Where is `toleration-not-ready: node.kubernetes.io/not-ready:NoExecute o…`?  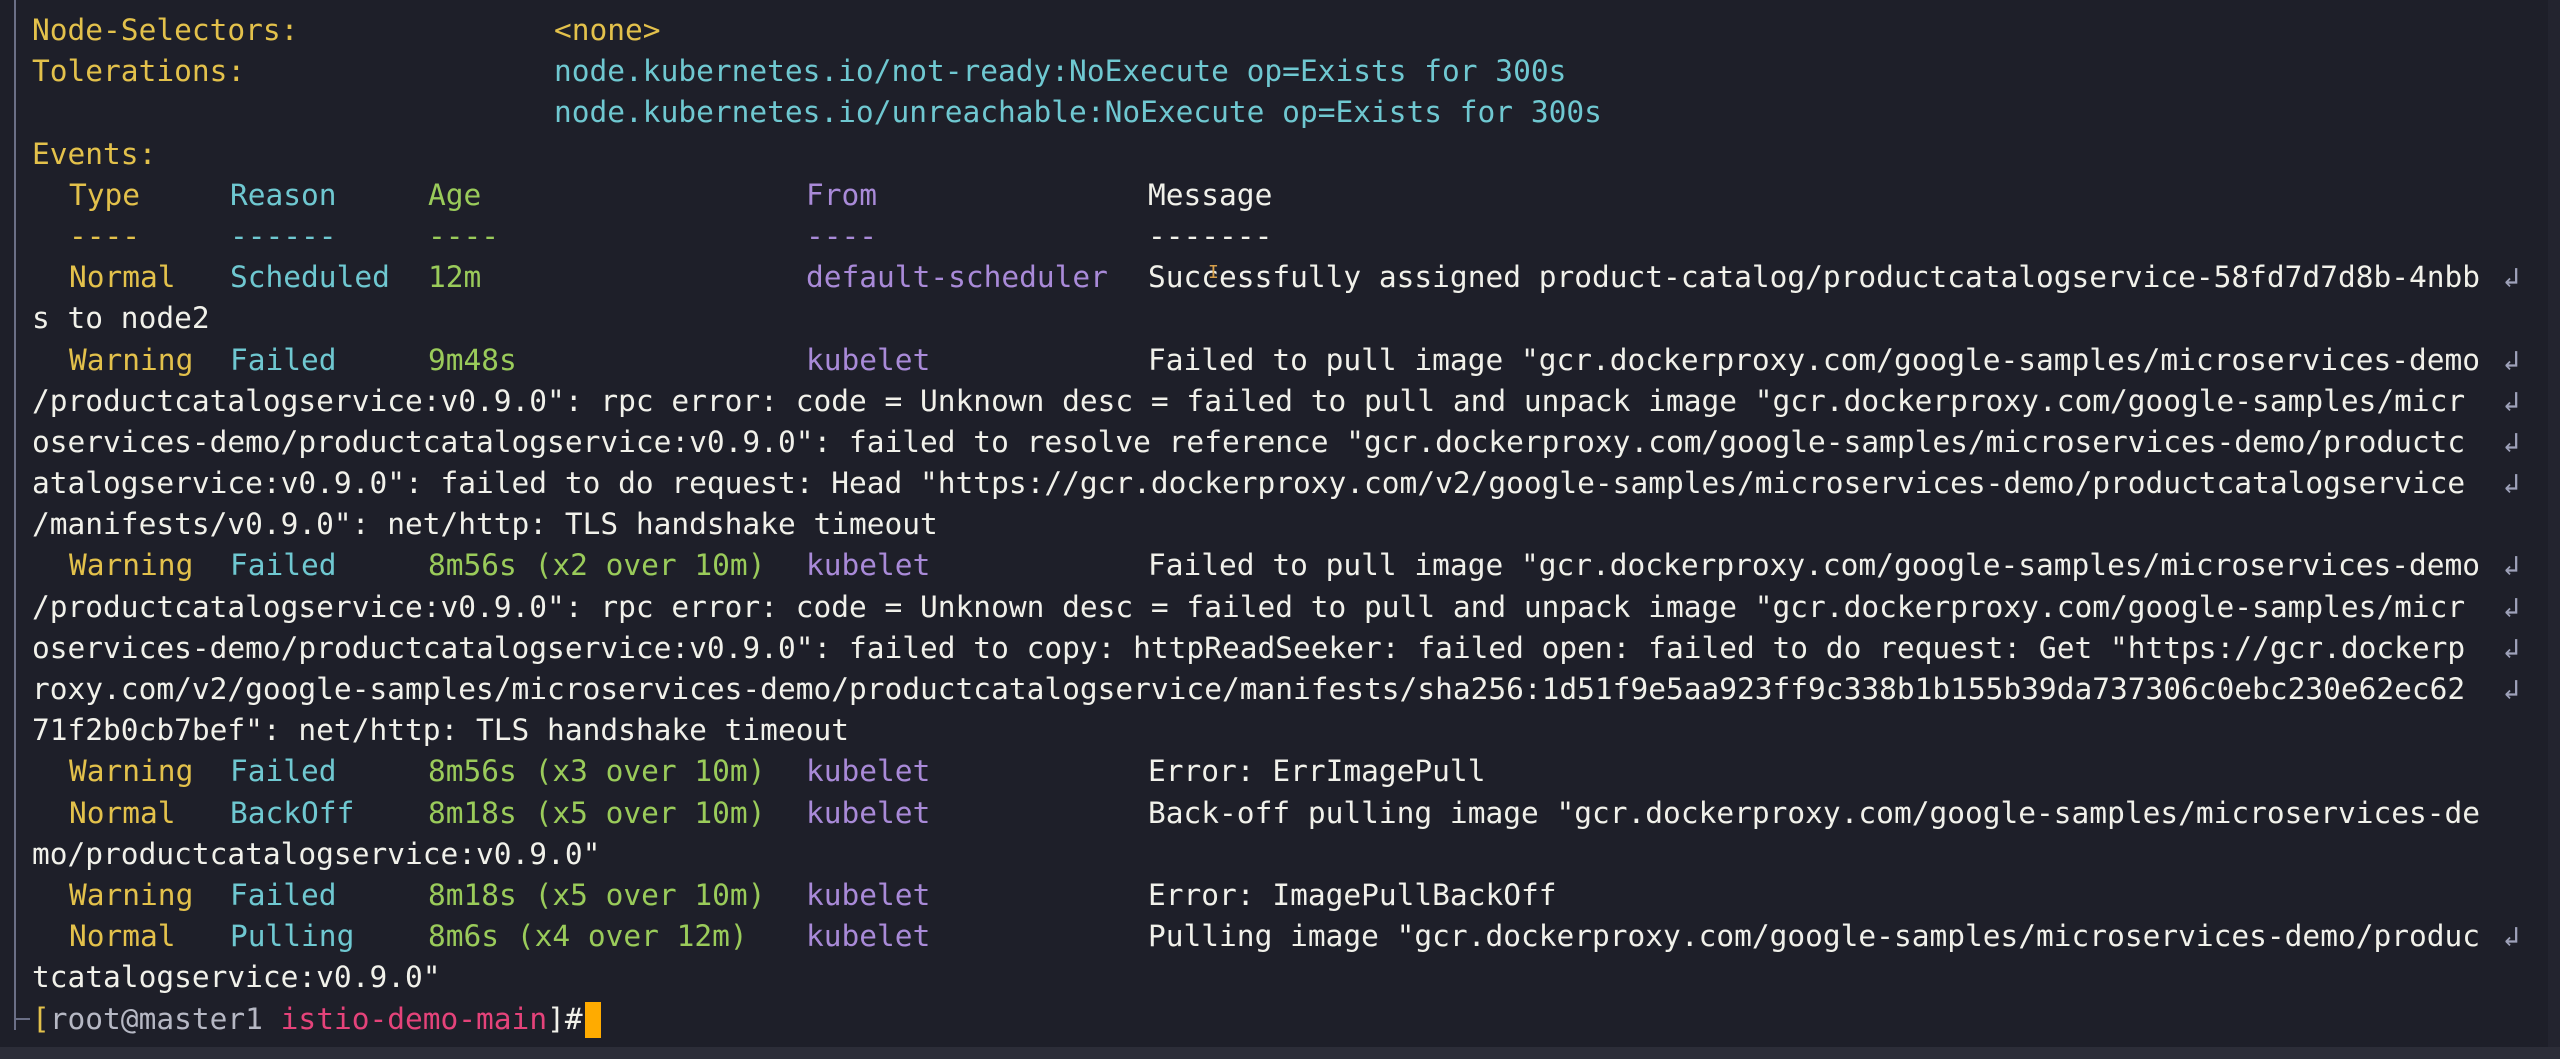 toleration-not-ready: node.kubernetes.io/not-ready:NoExecute o… is located at coordinates (1060, 71).